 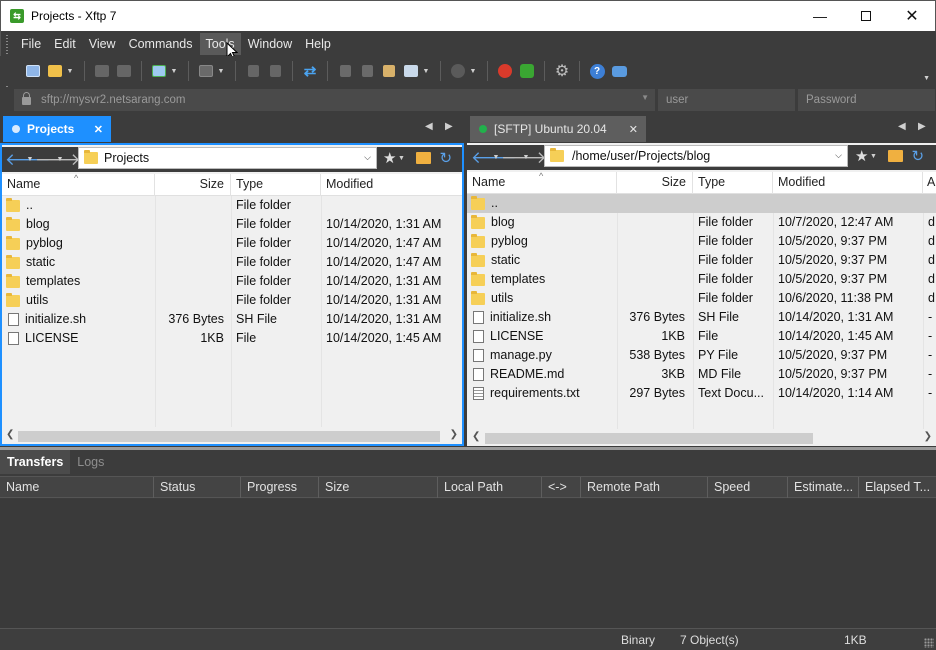 I want to click on host-address-field: sftp://mysvr2.netsarang.com ▼, so click(x=334, y=100).